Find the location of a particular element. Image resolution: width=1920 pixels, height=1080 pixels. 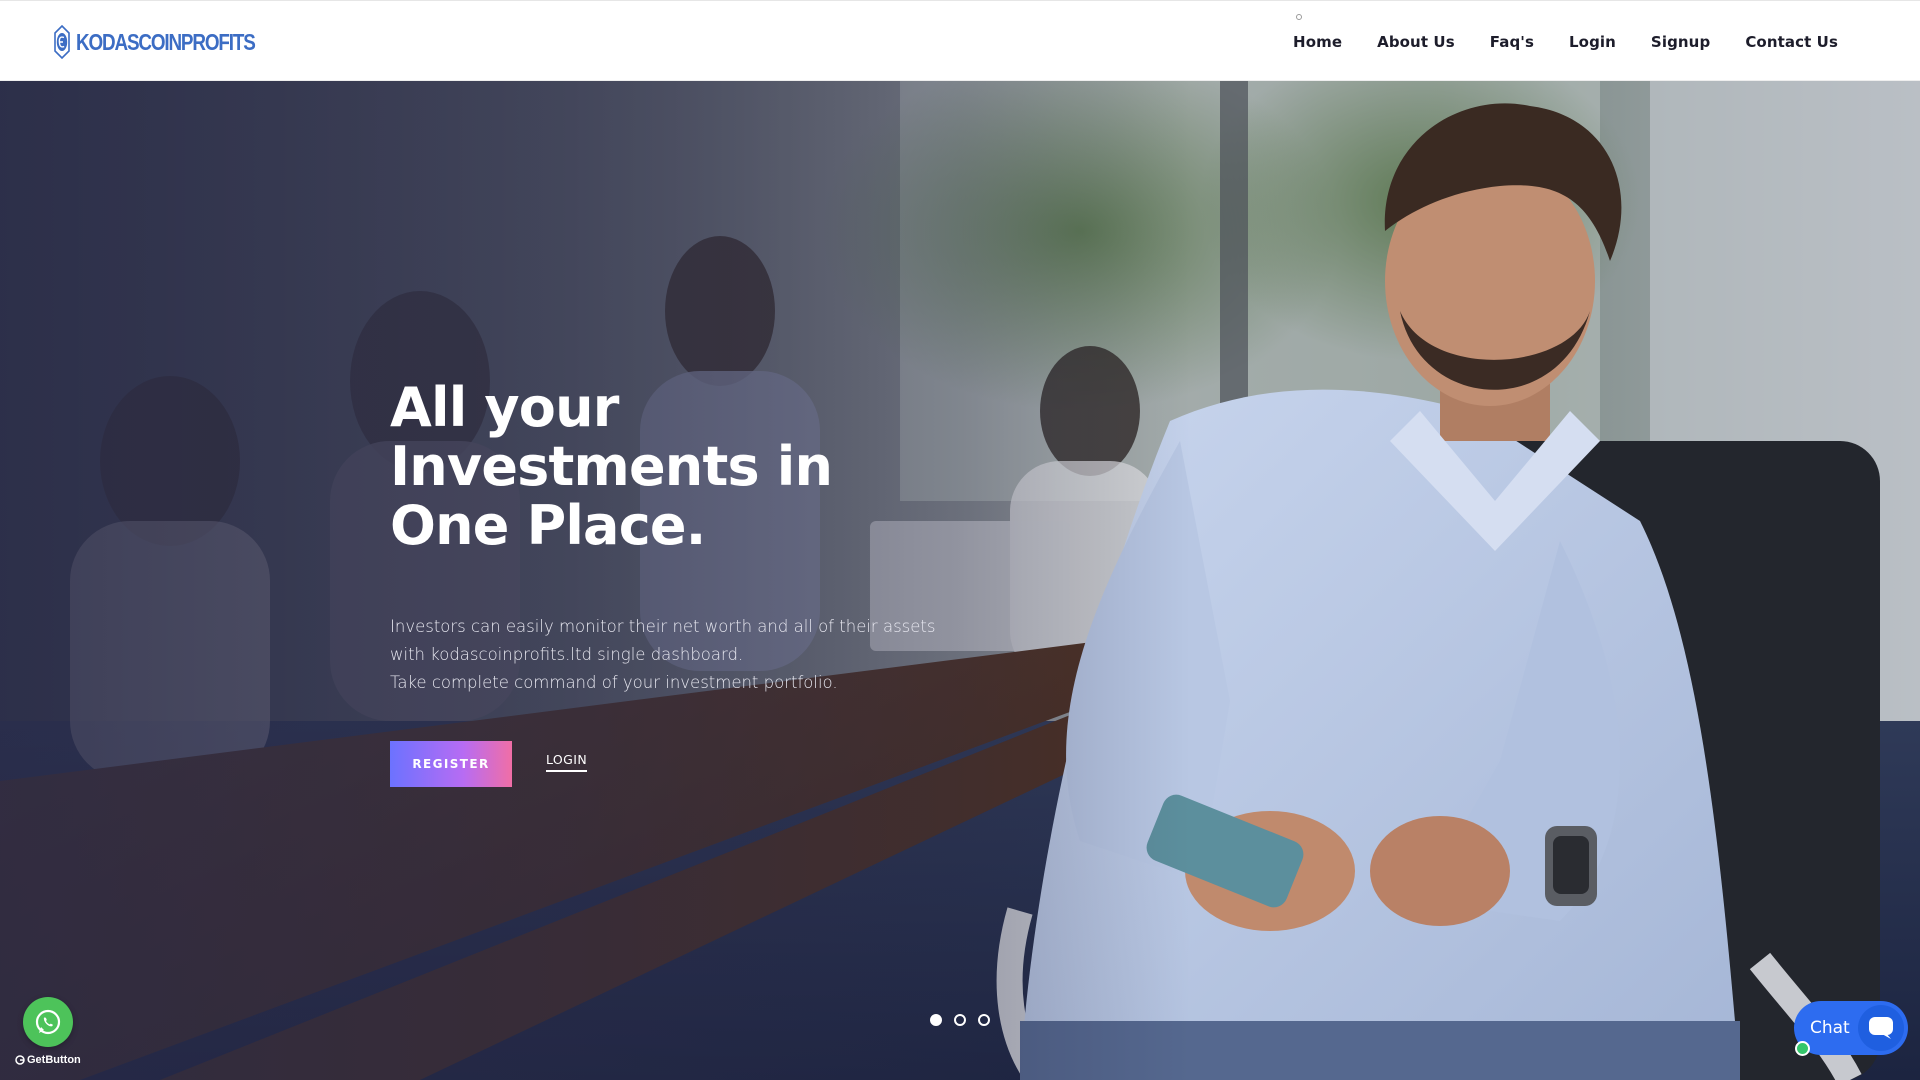

nav-faqs: Faq's is located at coordinates (1512, 42).